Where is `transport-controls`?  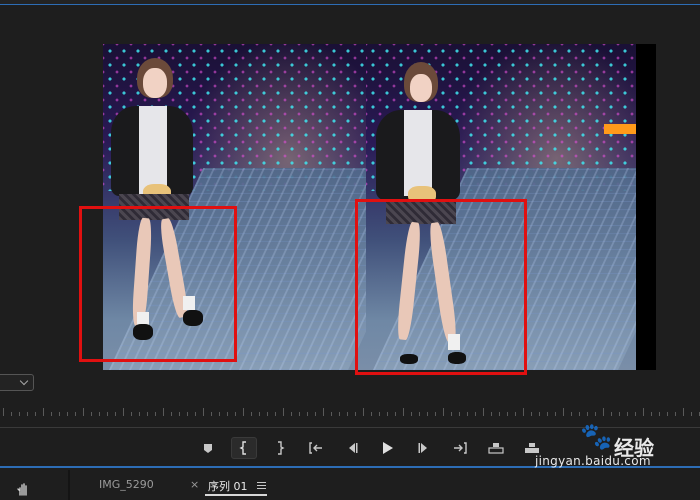
transport-controls is located at coordinates (375, 448).